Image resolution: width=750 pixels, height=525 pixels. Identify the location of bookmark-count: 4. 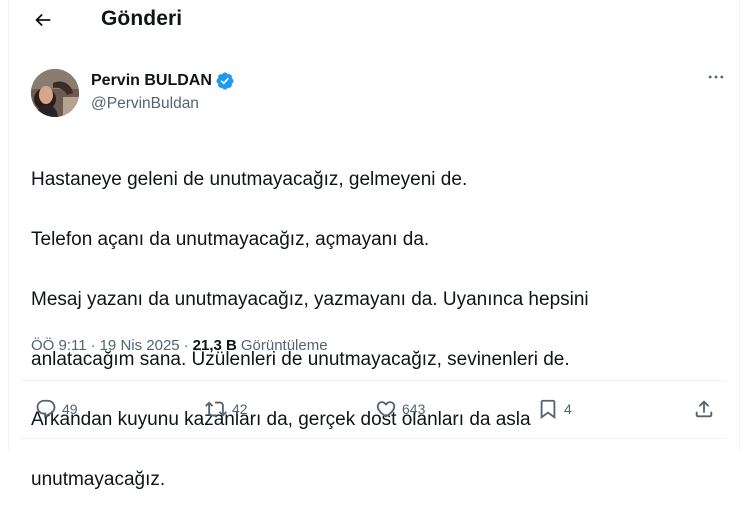
(568, 409).